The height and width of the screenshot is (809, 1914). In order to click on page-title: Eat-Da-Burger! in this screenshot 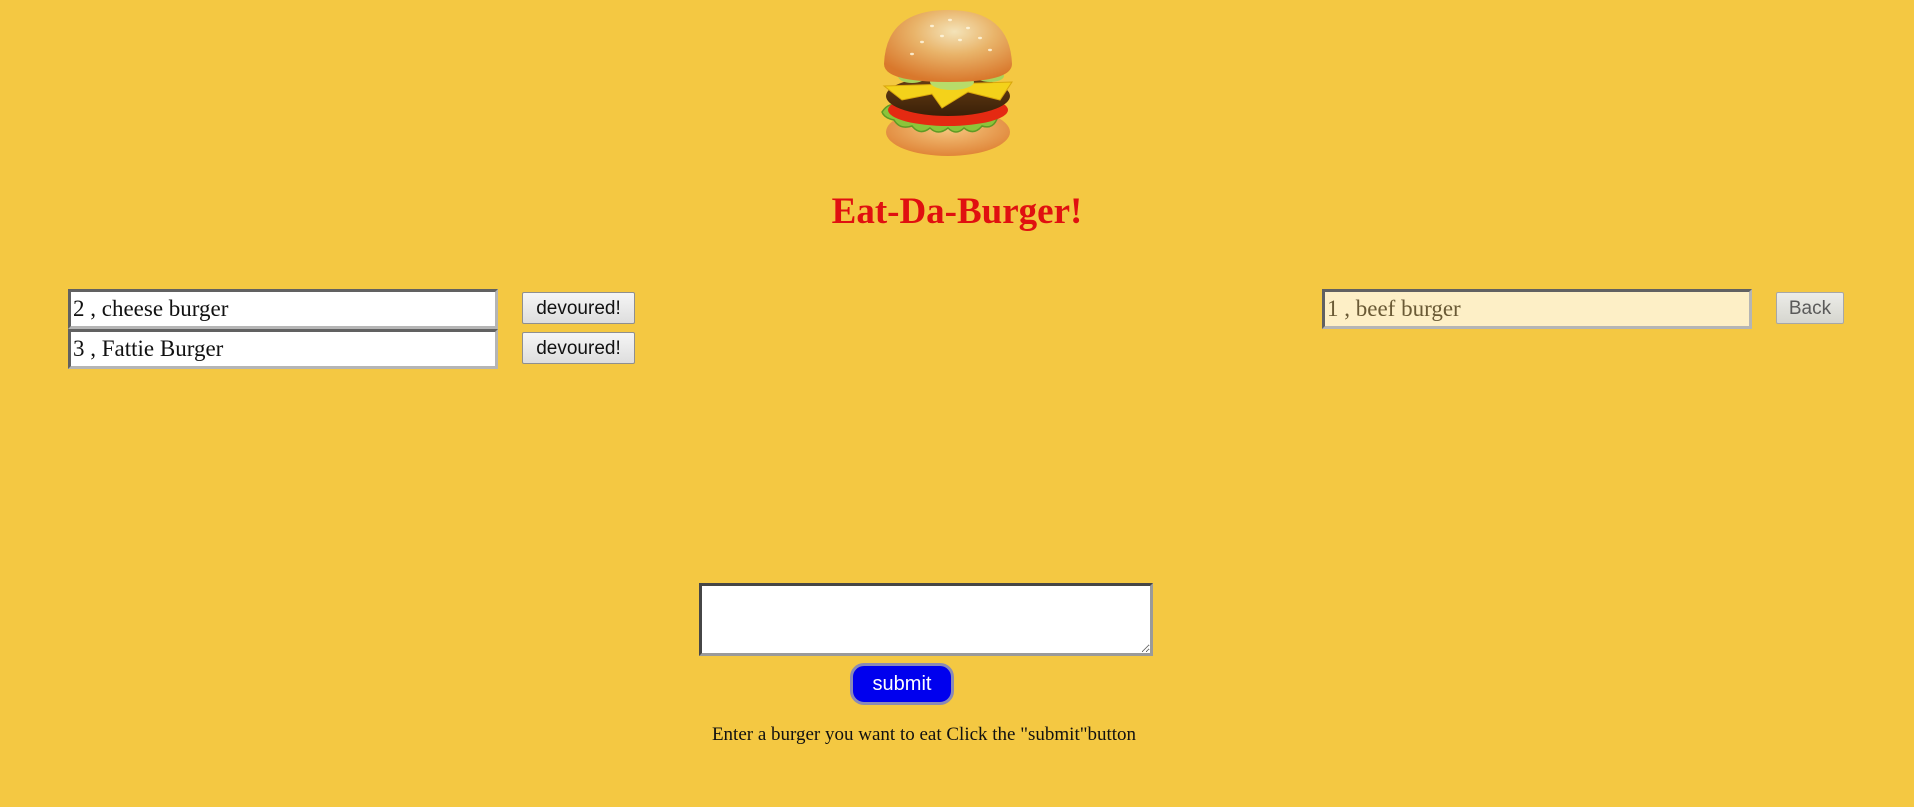, I will do `click(957, 211)`.